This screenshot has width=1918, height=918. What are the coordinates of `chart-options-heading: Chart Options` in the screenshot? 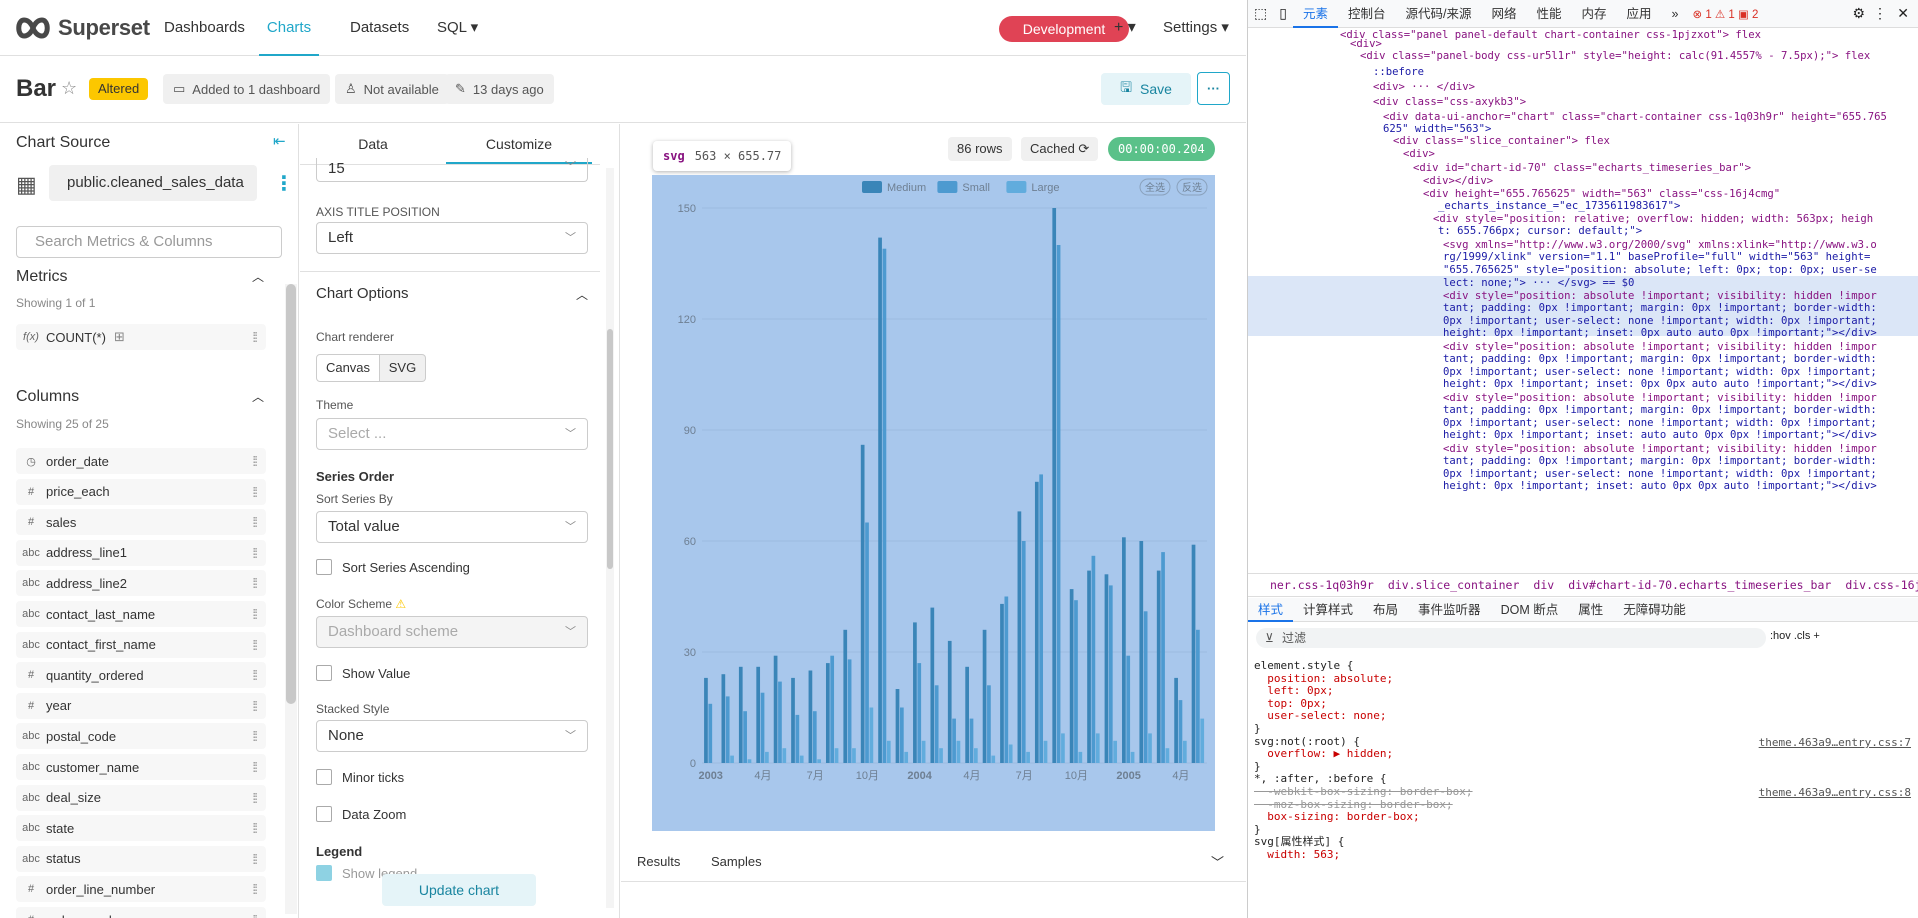 It's located at (362, 293).